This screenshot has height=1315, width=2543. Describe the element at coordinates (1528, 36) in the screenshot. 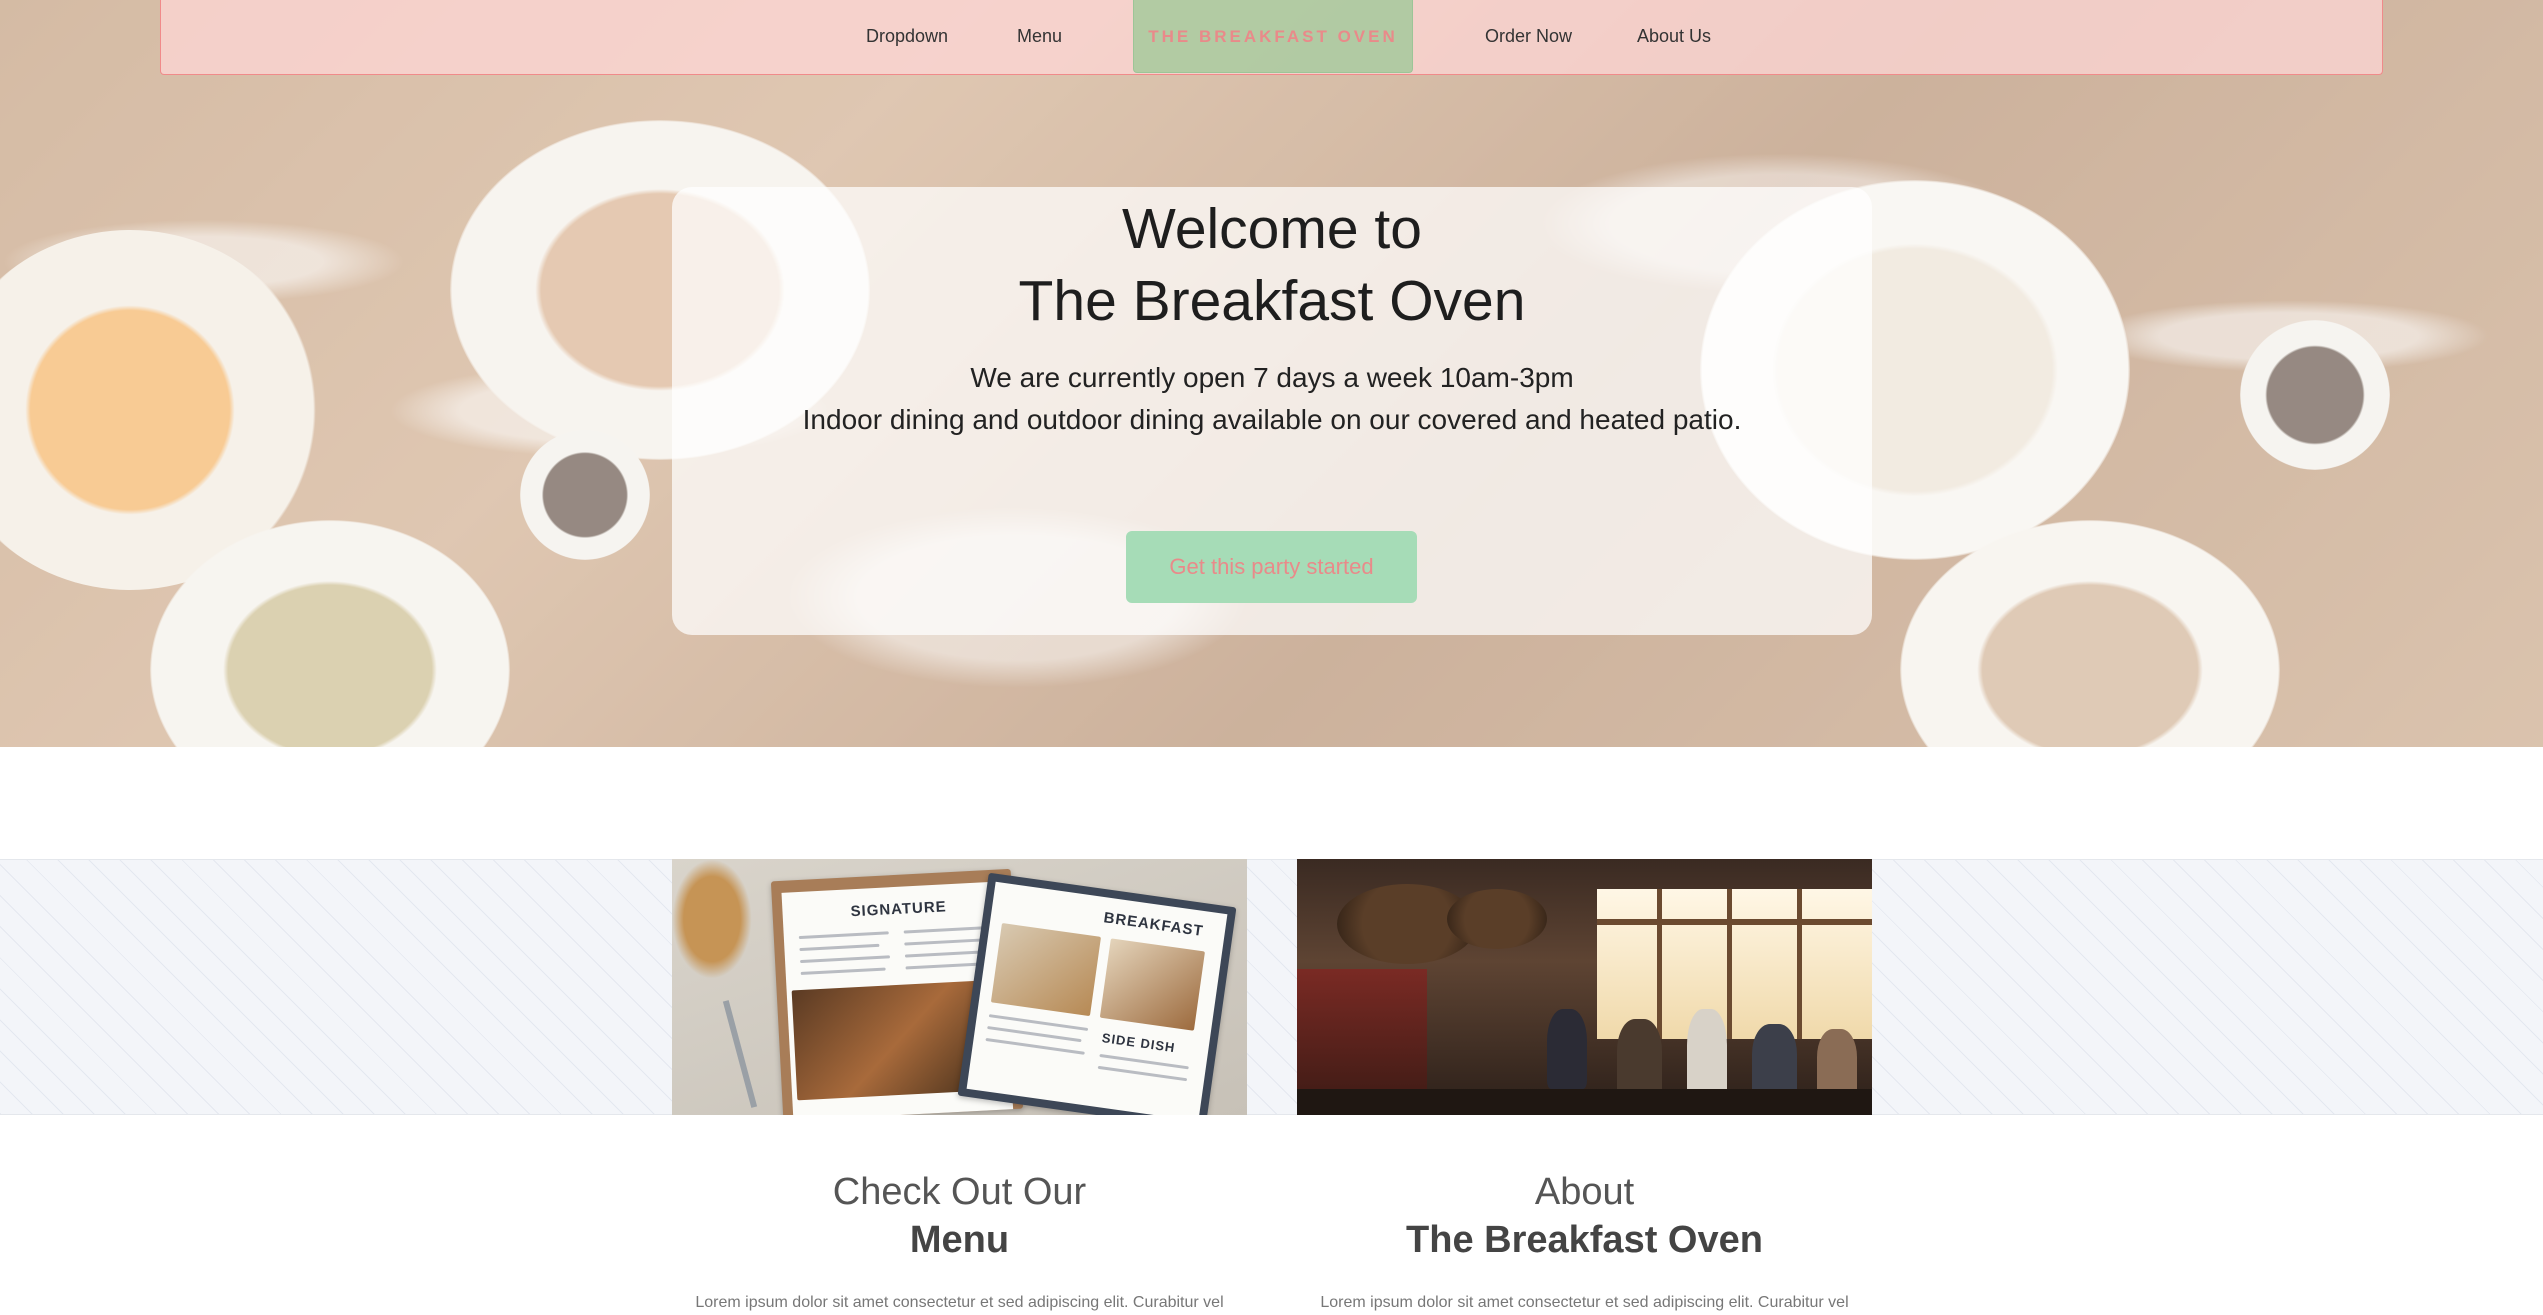

I see `nav-link-order-now: Order Now` at that location.